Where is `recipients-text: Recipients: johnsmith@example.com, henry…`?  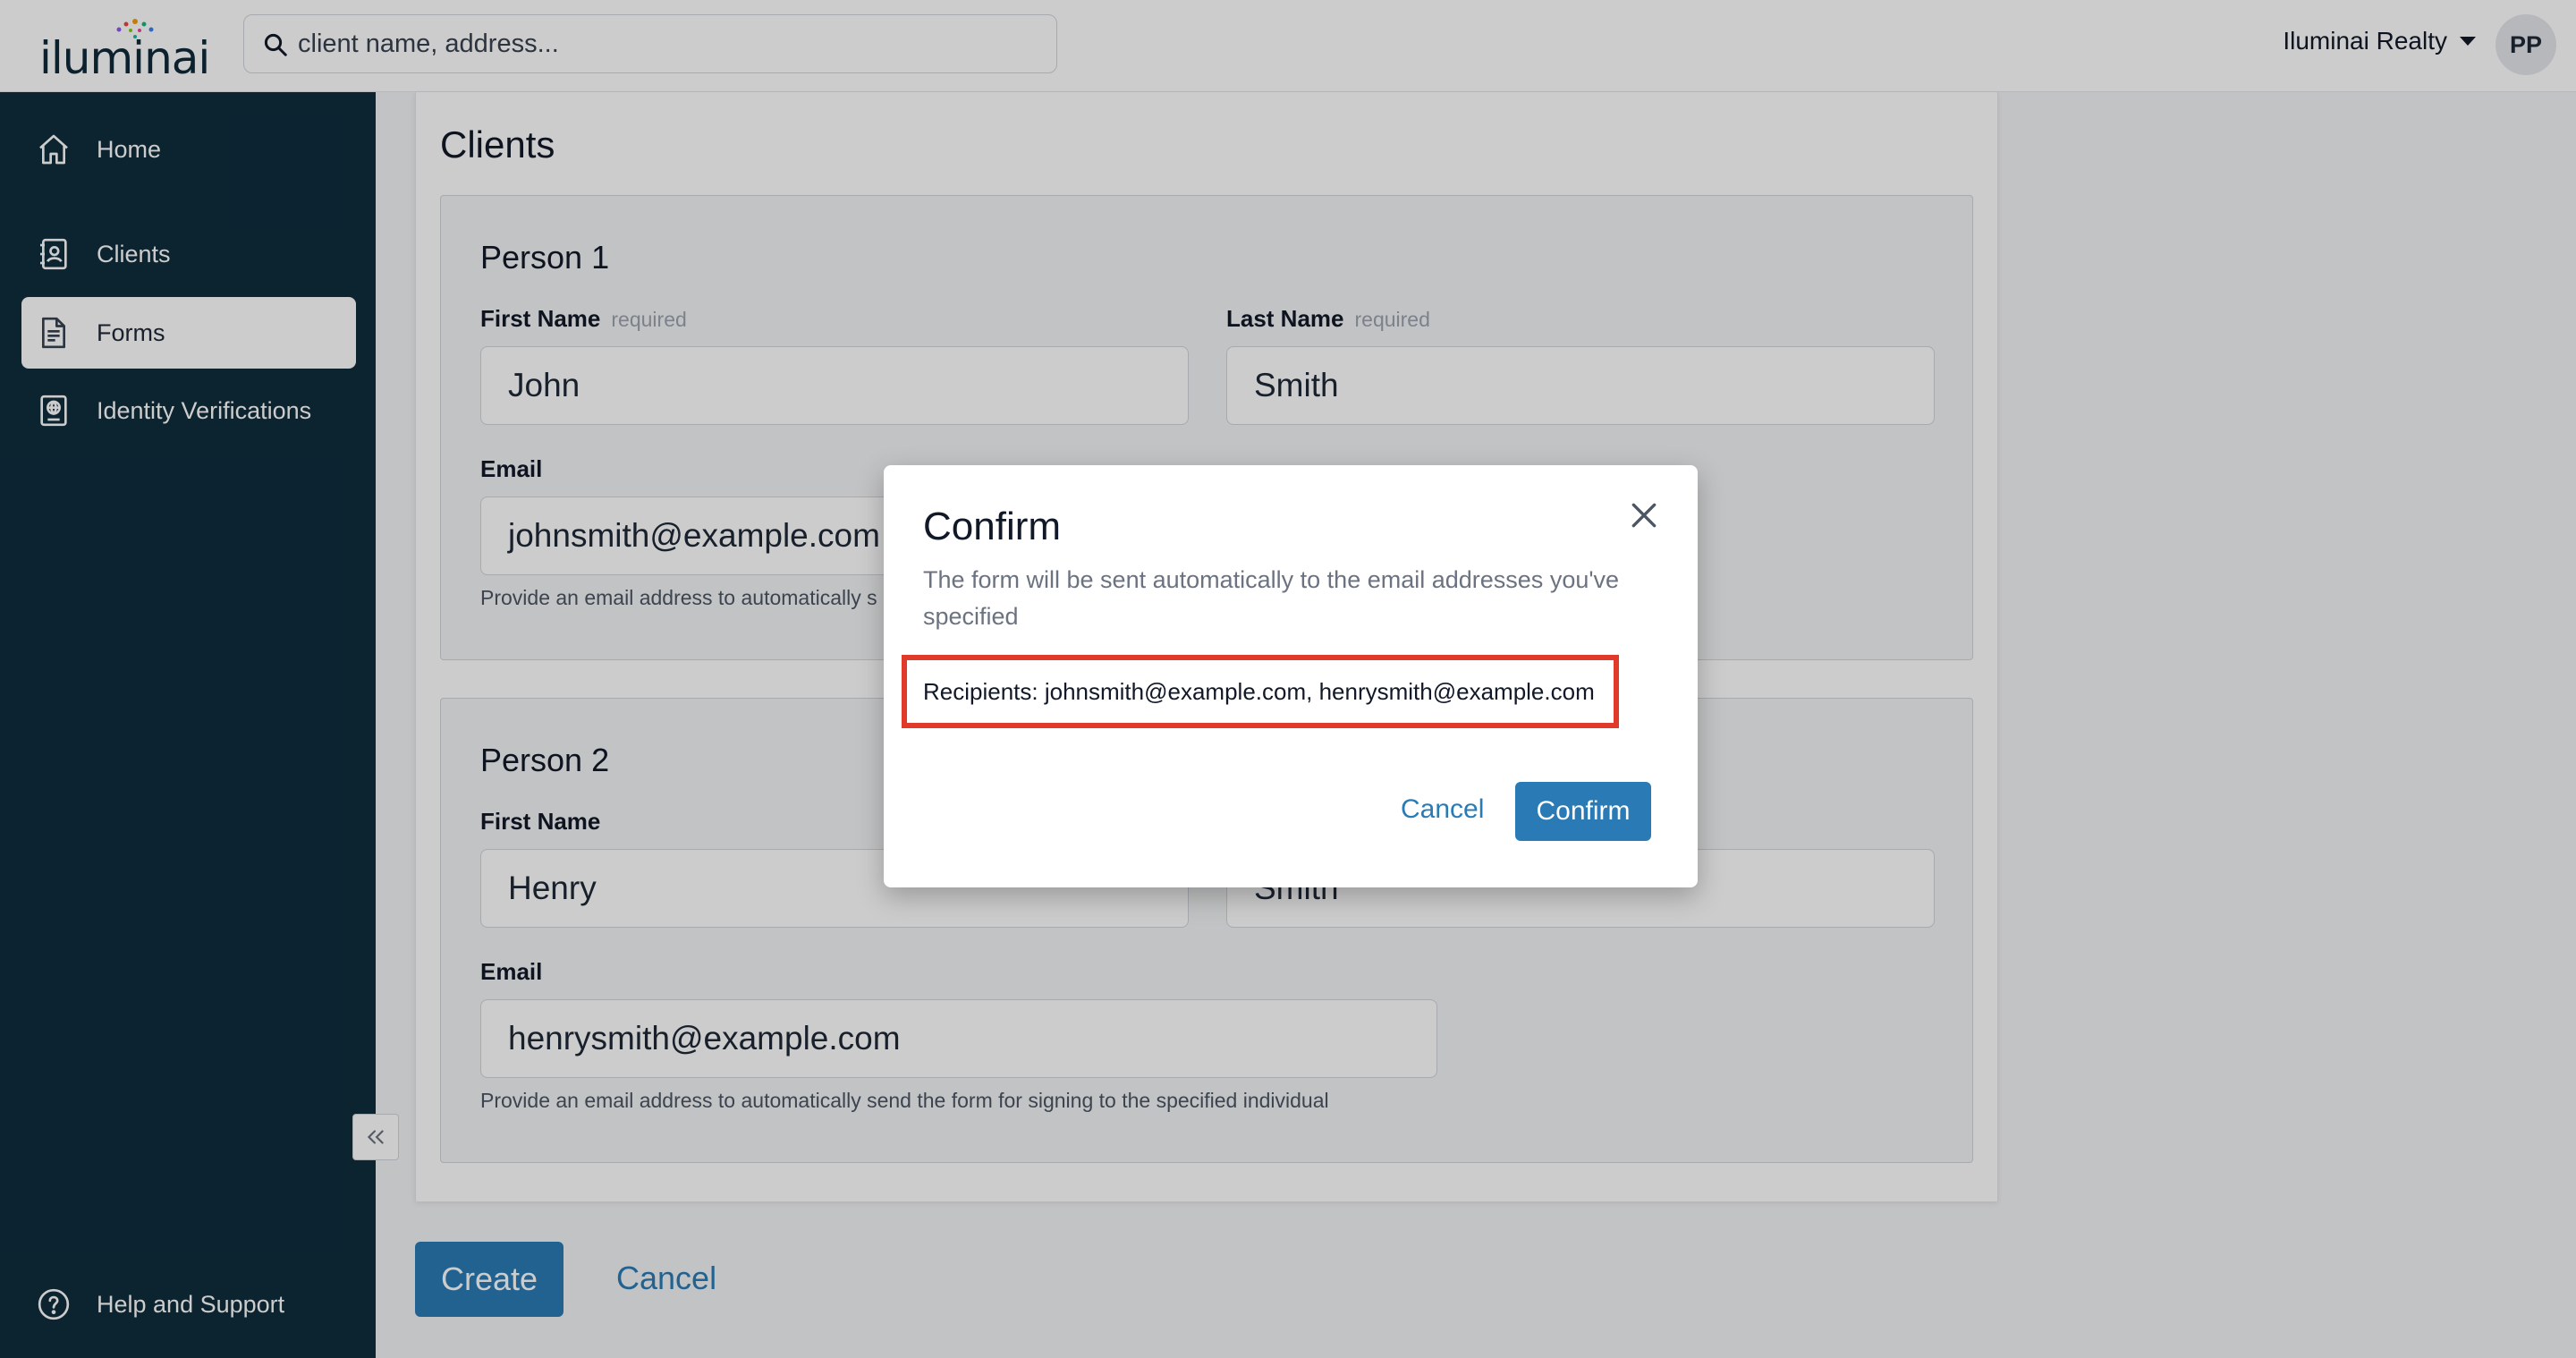 recipients-text: Recipients: johnsmith@example.com, henry… is located at coordinates (1259, 691).